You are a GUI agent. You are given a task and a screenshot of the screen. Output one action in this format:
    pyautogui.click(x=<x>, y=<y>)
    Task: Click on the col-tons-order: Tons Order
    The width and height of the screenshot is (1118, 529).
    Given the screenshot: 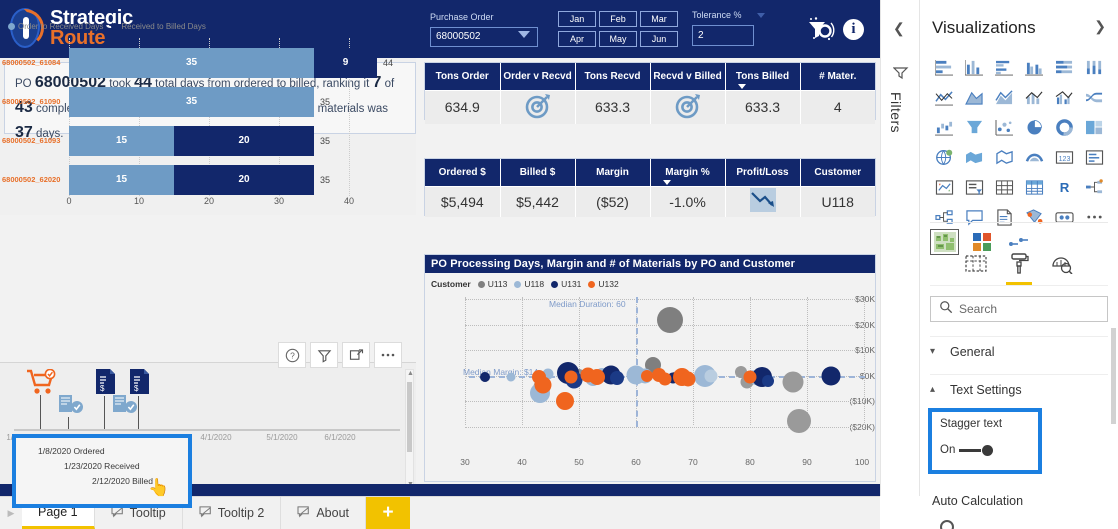 What is the action you would take?
    pyautogui.click(x=463, y=76)
    